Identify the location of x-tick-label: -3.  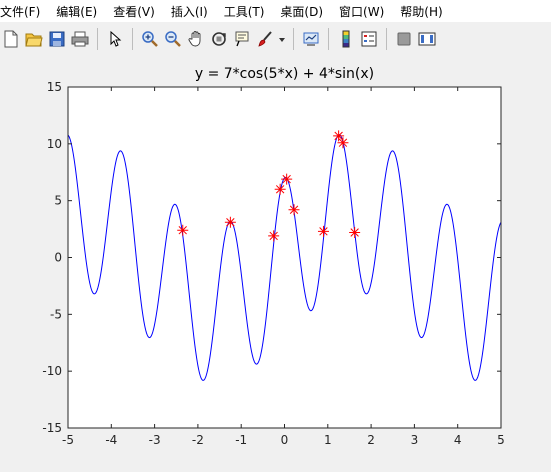
(155, 440).